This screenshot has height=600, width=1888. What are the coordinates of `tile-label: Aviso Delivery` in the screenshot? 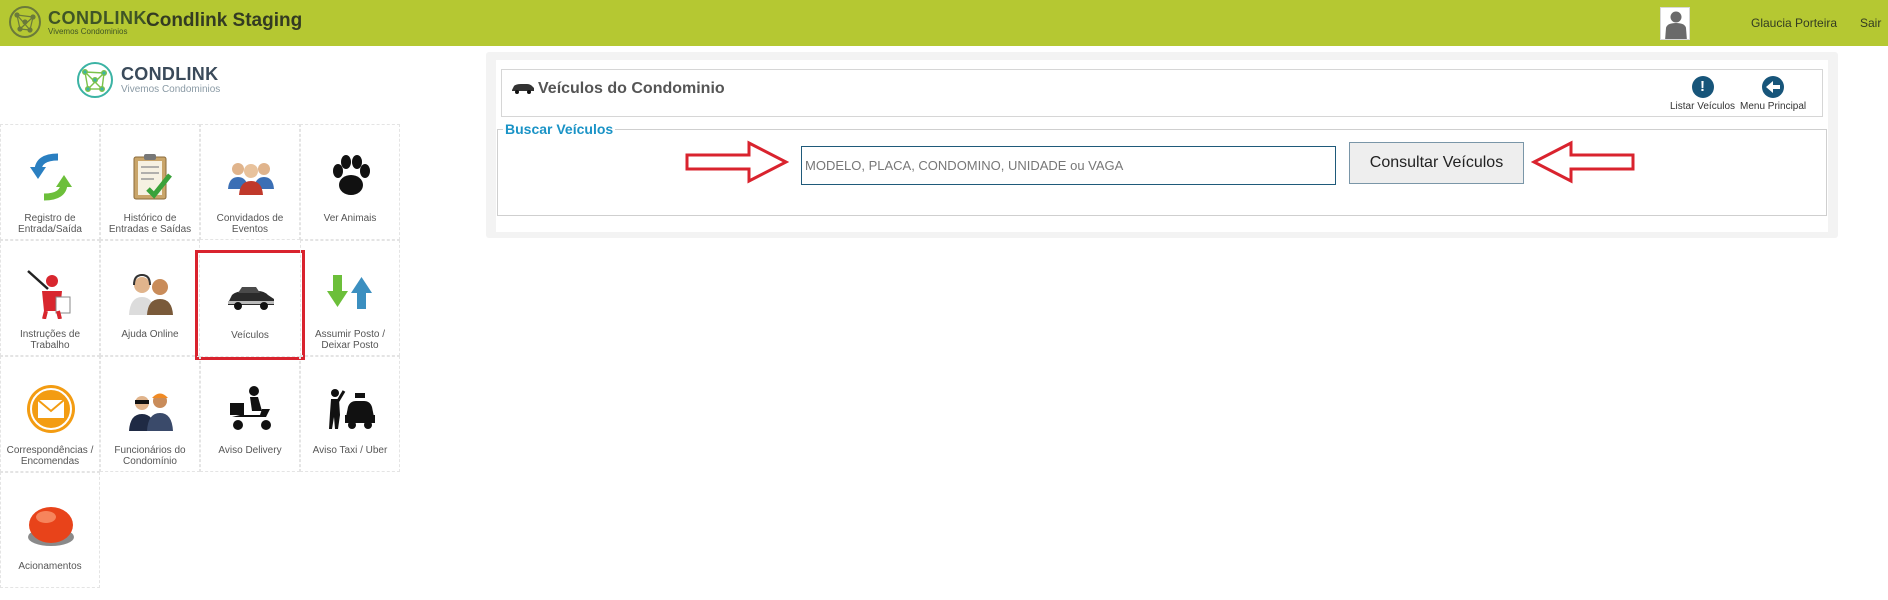 It's located at (250, 450).